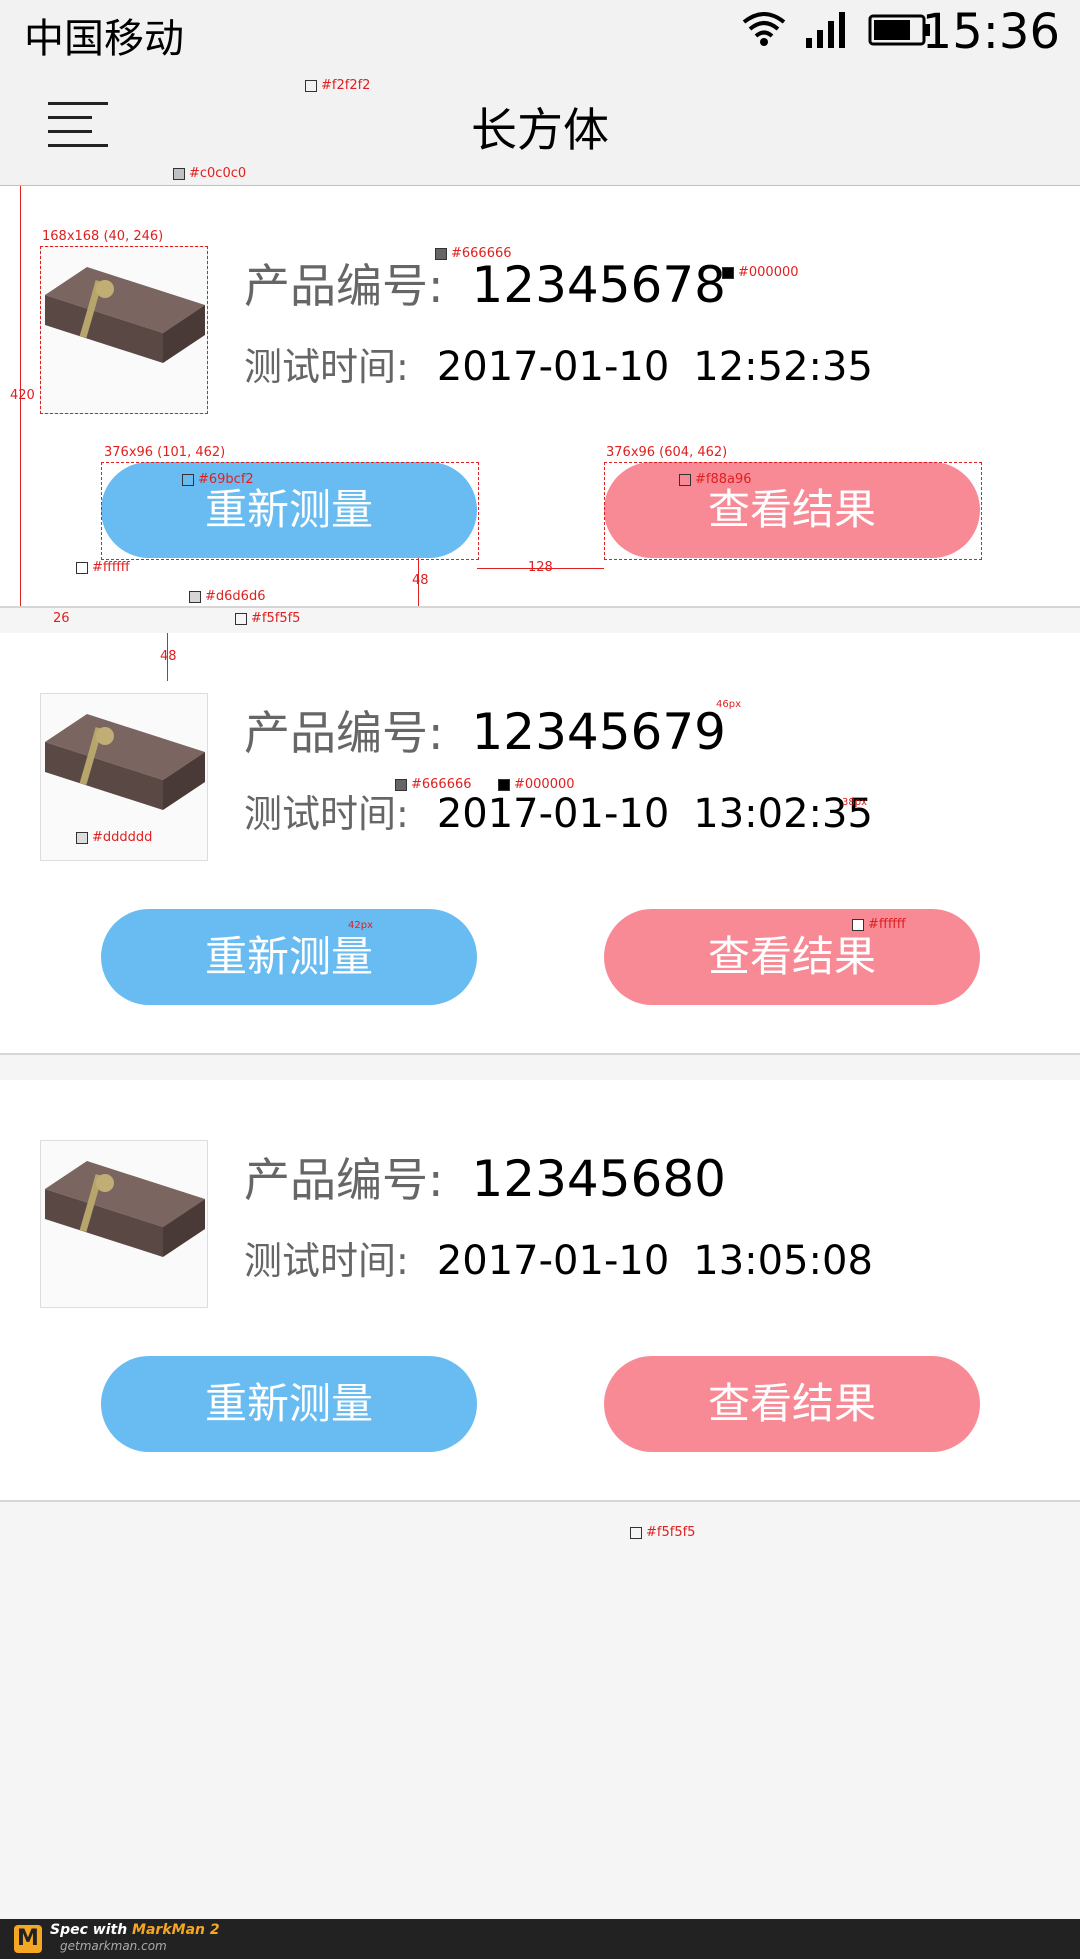 The image size is (1080, 1959). What do you see at coordinates (360, 925) in the screenshot?
I see `annotation-label: 42px` at bounding box center [360, 925].